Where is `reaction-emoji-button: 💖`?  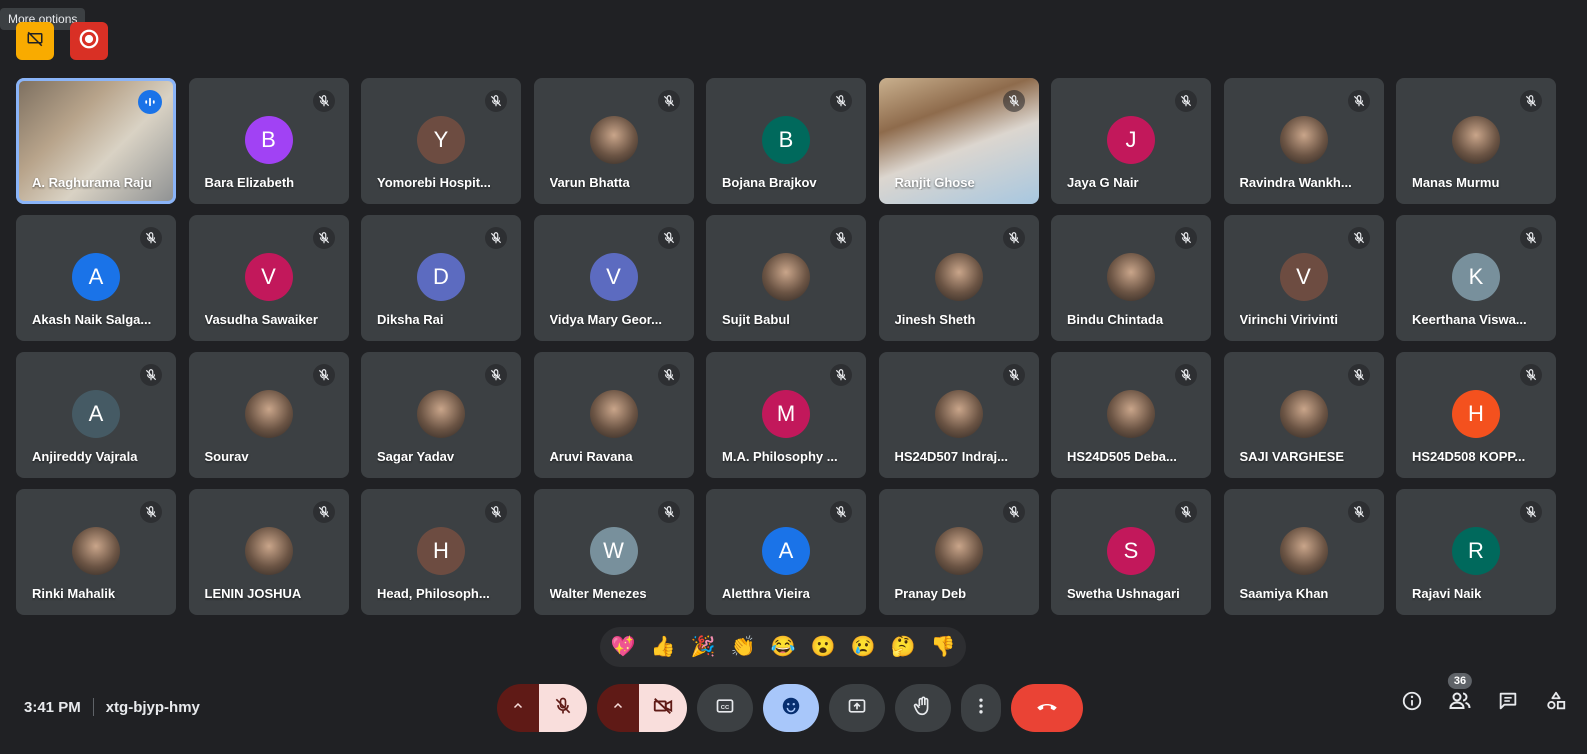 reaction-emoji-button: 💖 is located at coordinates (623, 647).